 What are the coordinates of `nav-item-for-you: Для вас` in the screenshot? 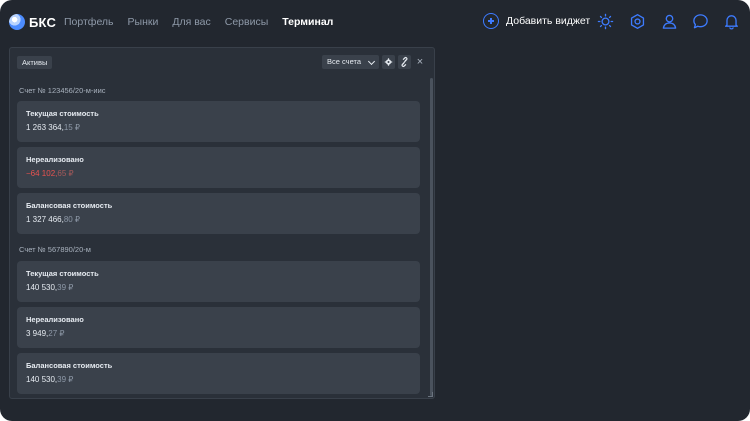 It's located at (191, 22).